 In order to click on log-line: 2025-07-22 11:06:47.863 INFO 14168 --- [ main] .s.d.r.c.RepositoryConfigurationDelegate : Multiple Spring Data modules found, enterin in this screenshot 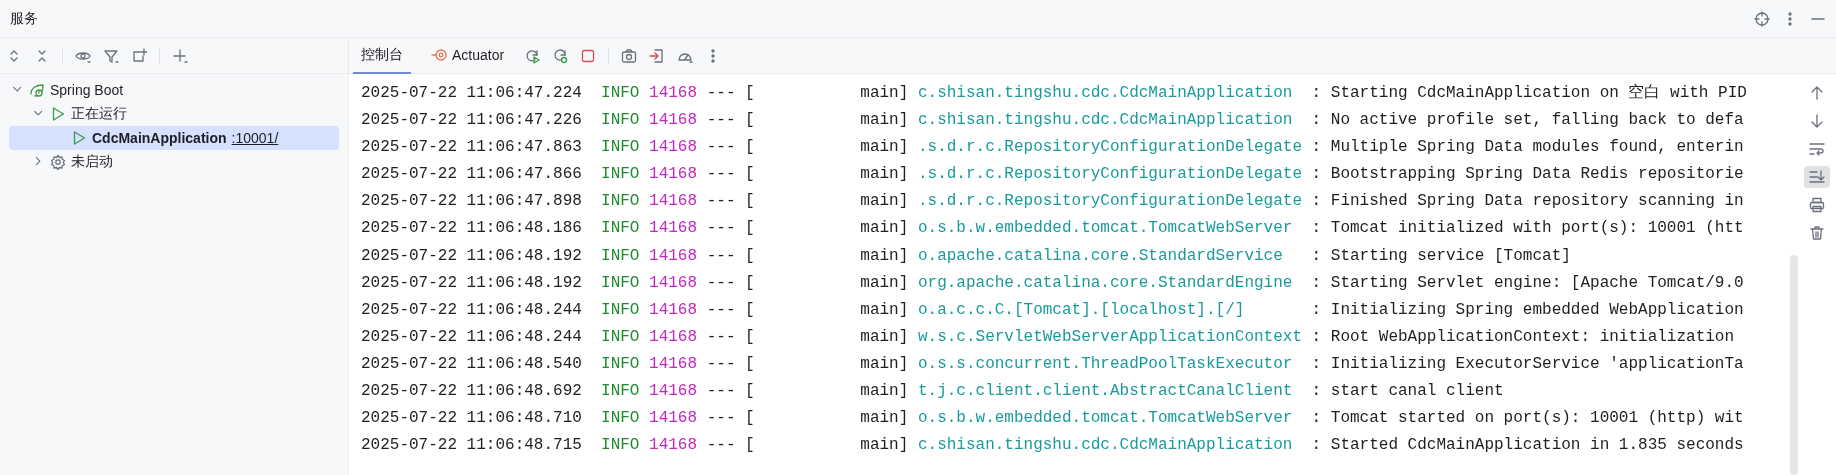, I will do `click(1053, 148)`.